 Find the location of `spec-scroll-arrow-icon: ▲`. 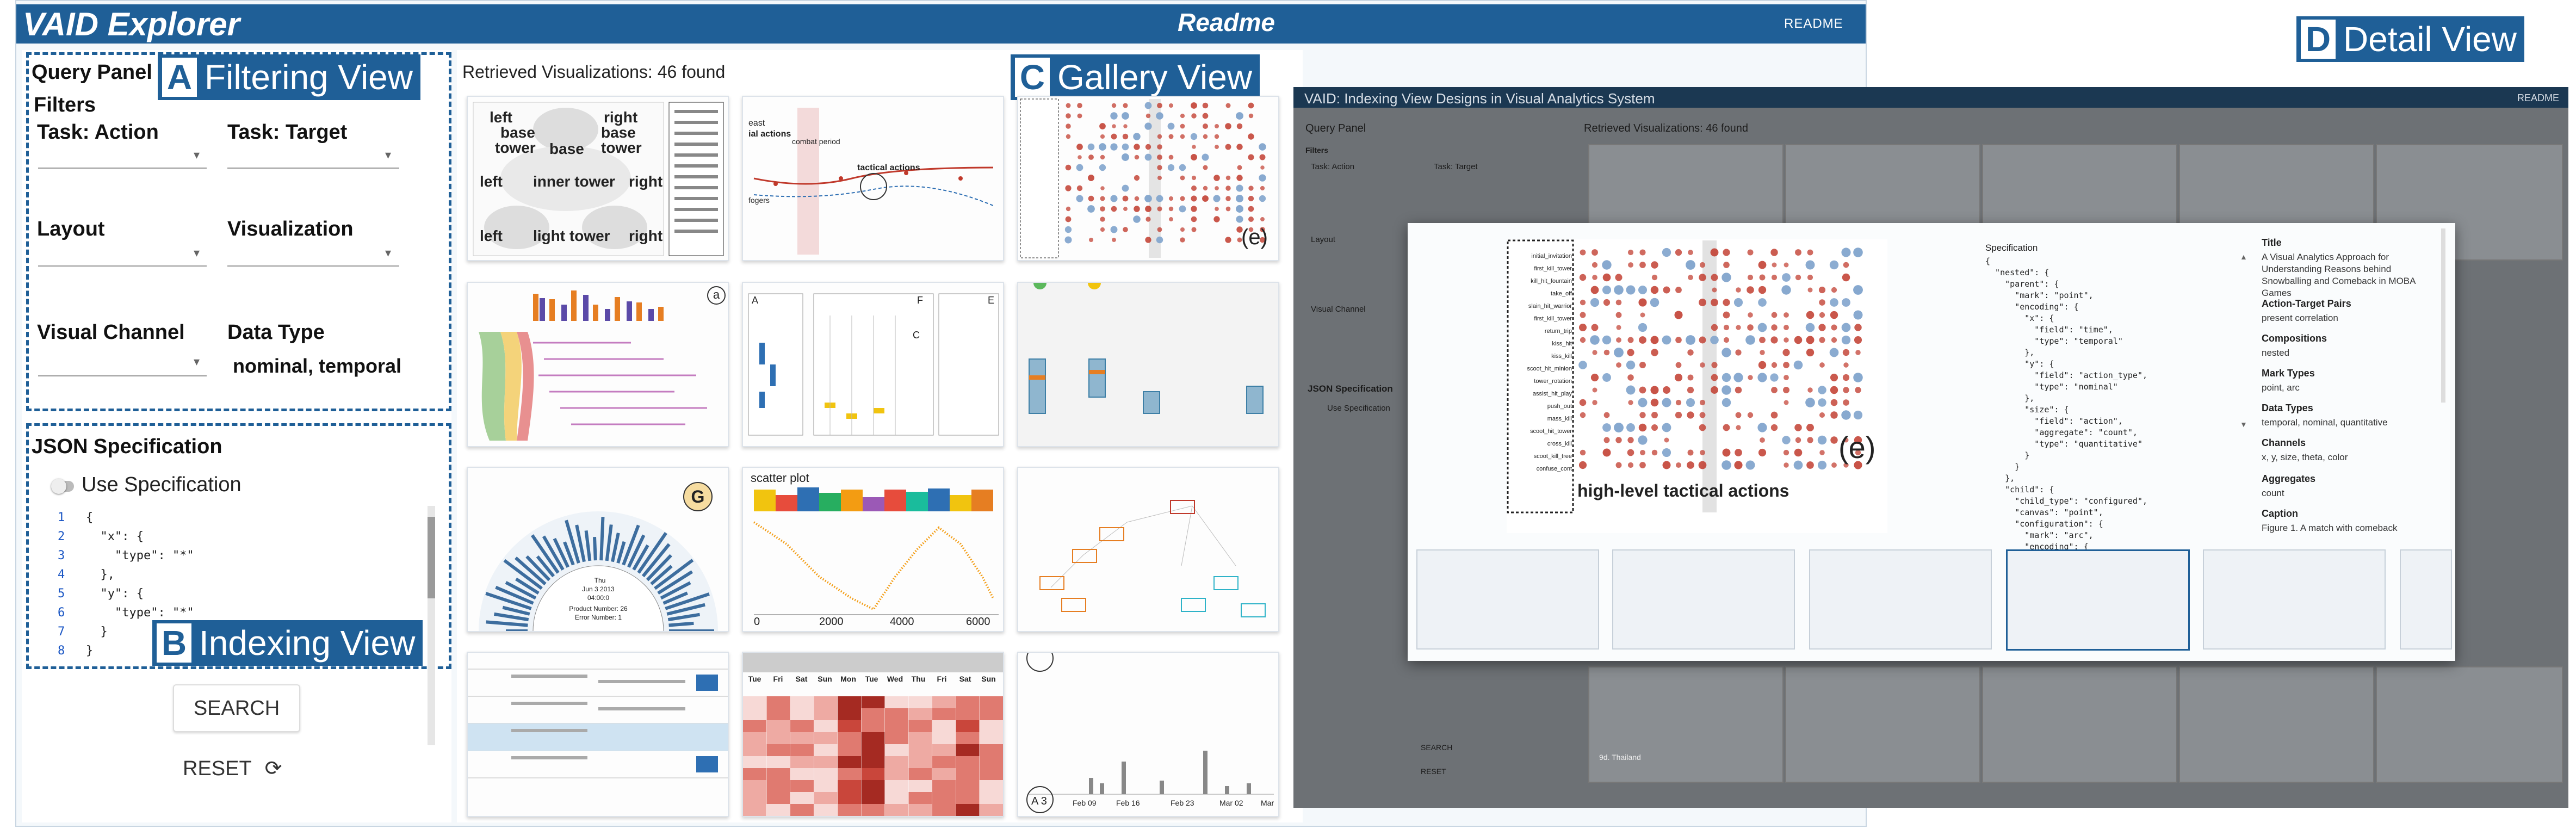

spec-scroll-arrow-icon: ▲ is located at coordinates (2243, 256).